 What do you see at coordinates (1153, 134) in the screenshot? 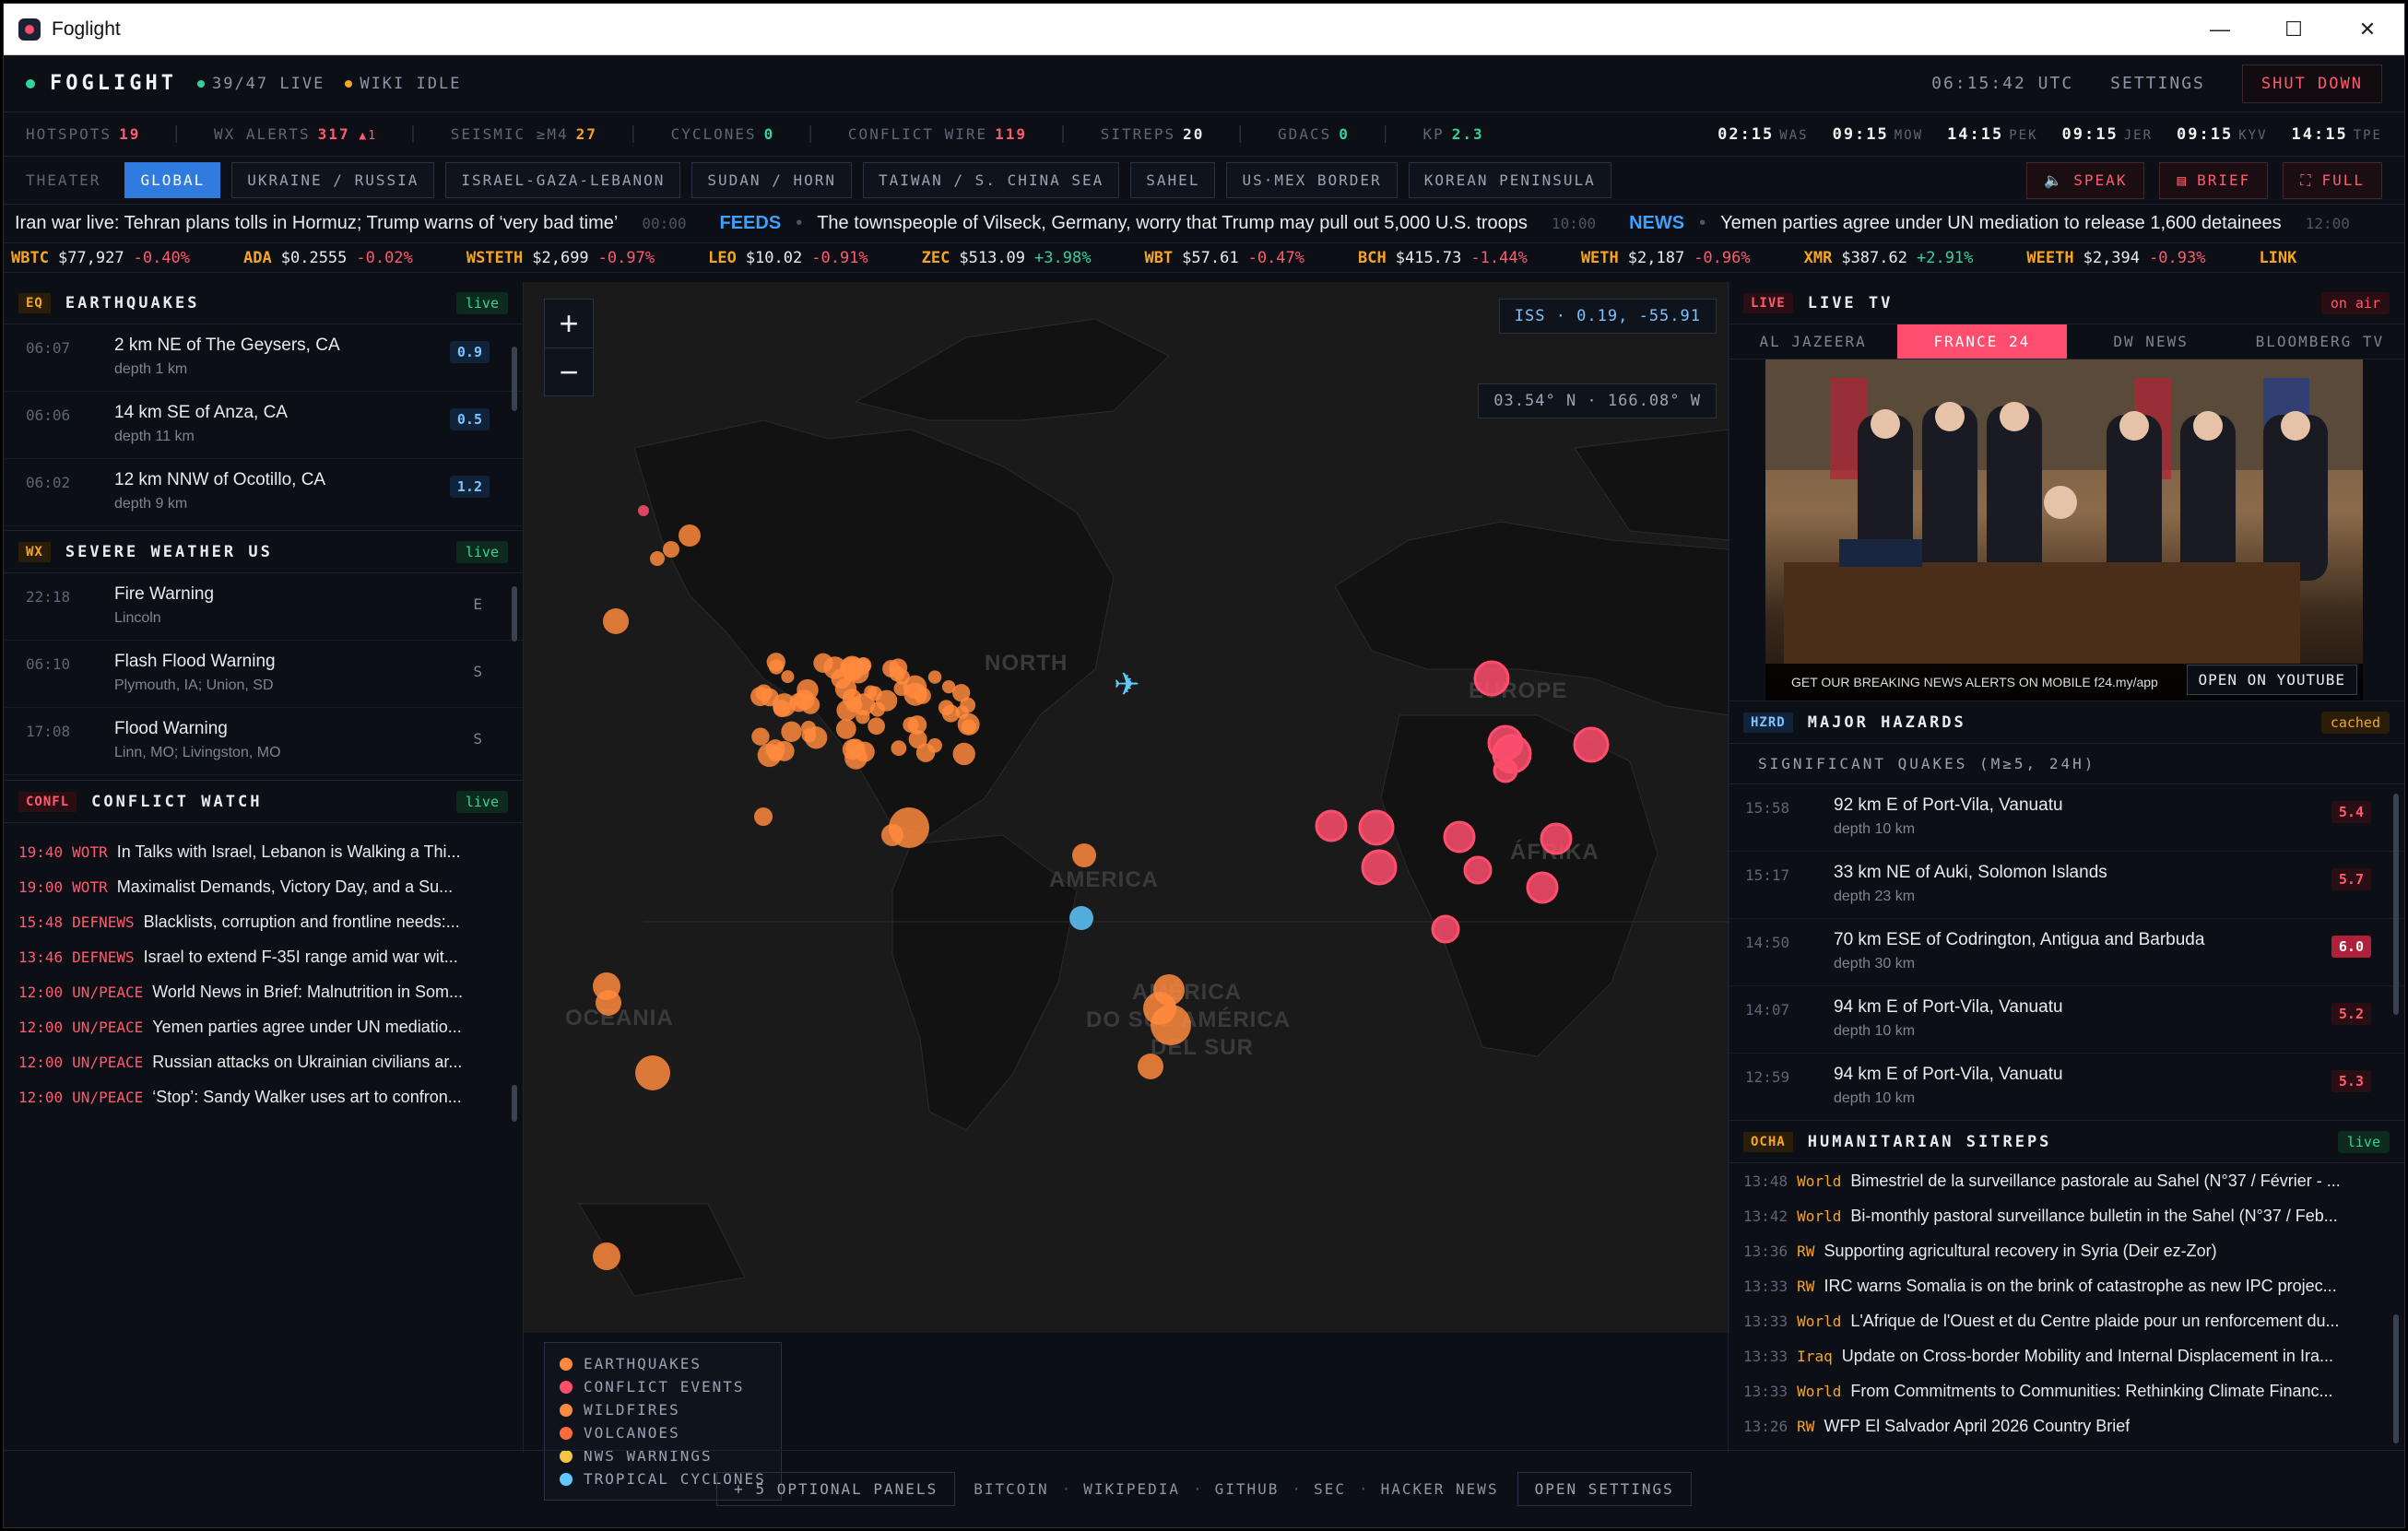
I see `stat-item: SITREPS 20` at bounding box center [1153, 134].